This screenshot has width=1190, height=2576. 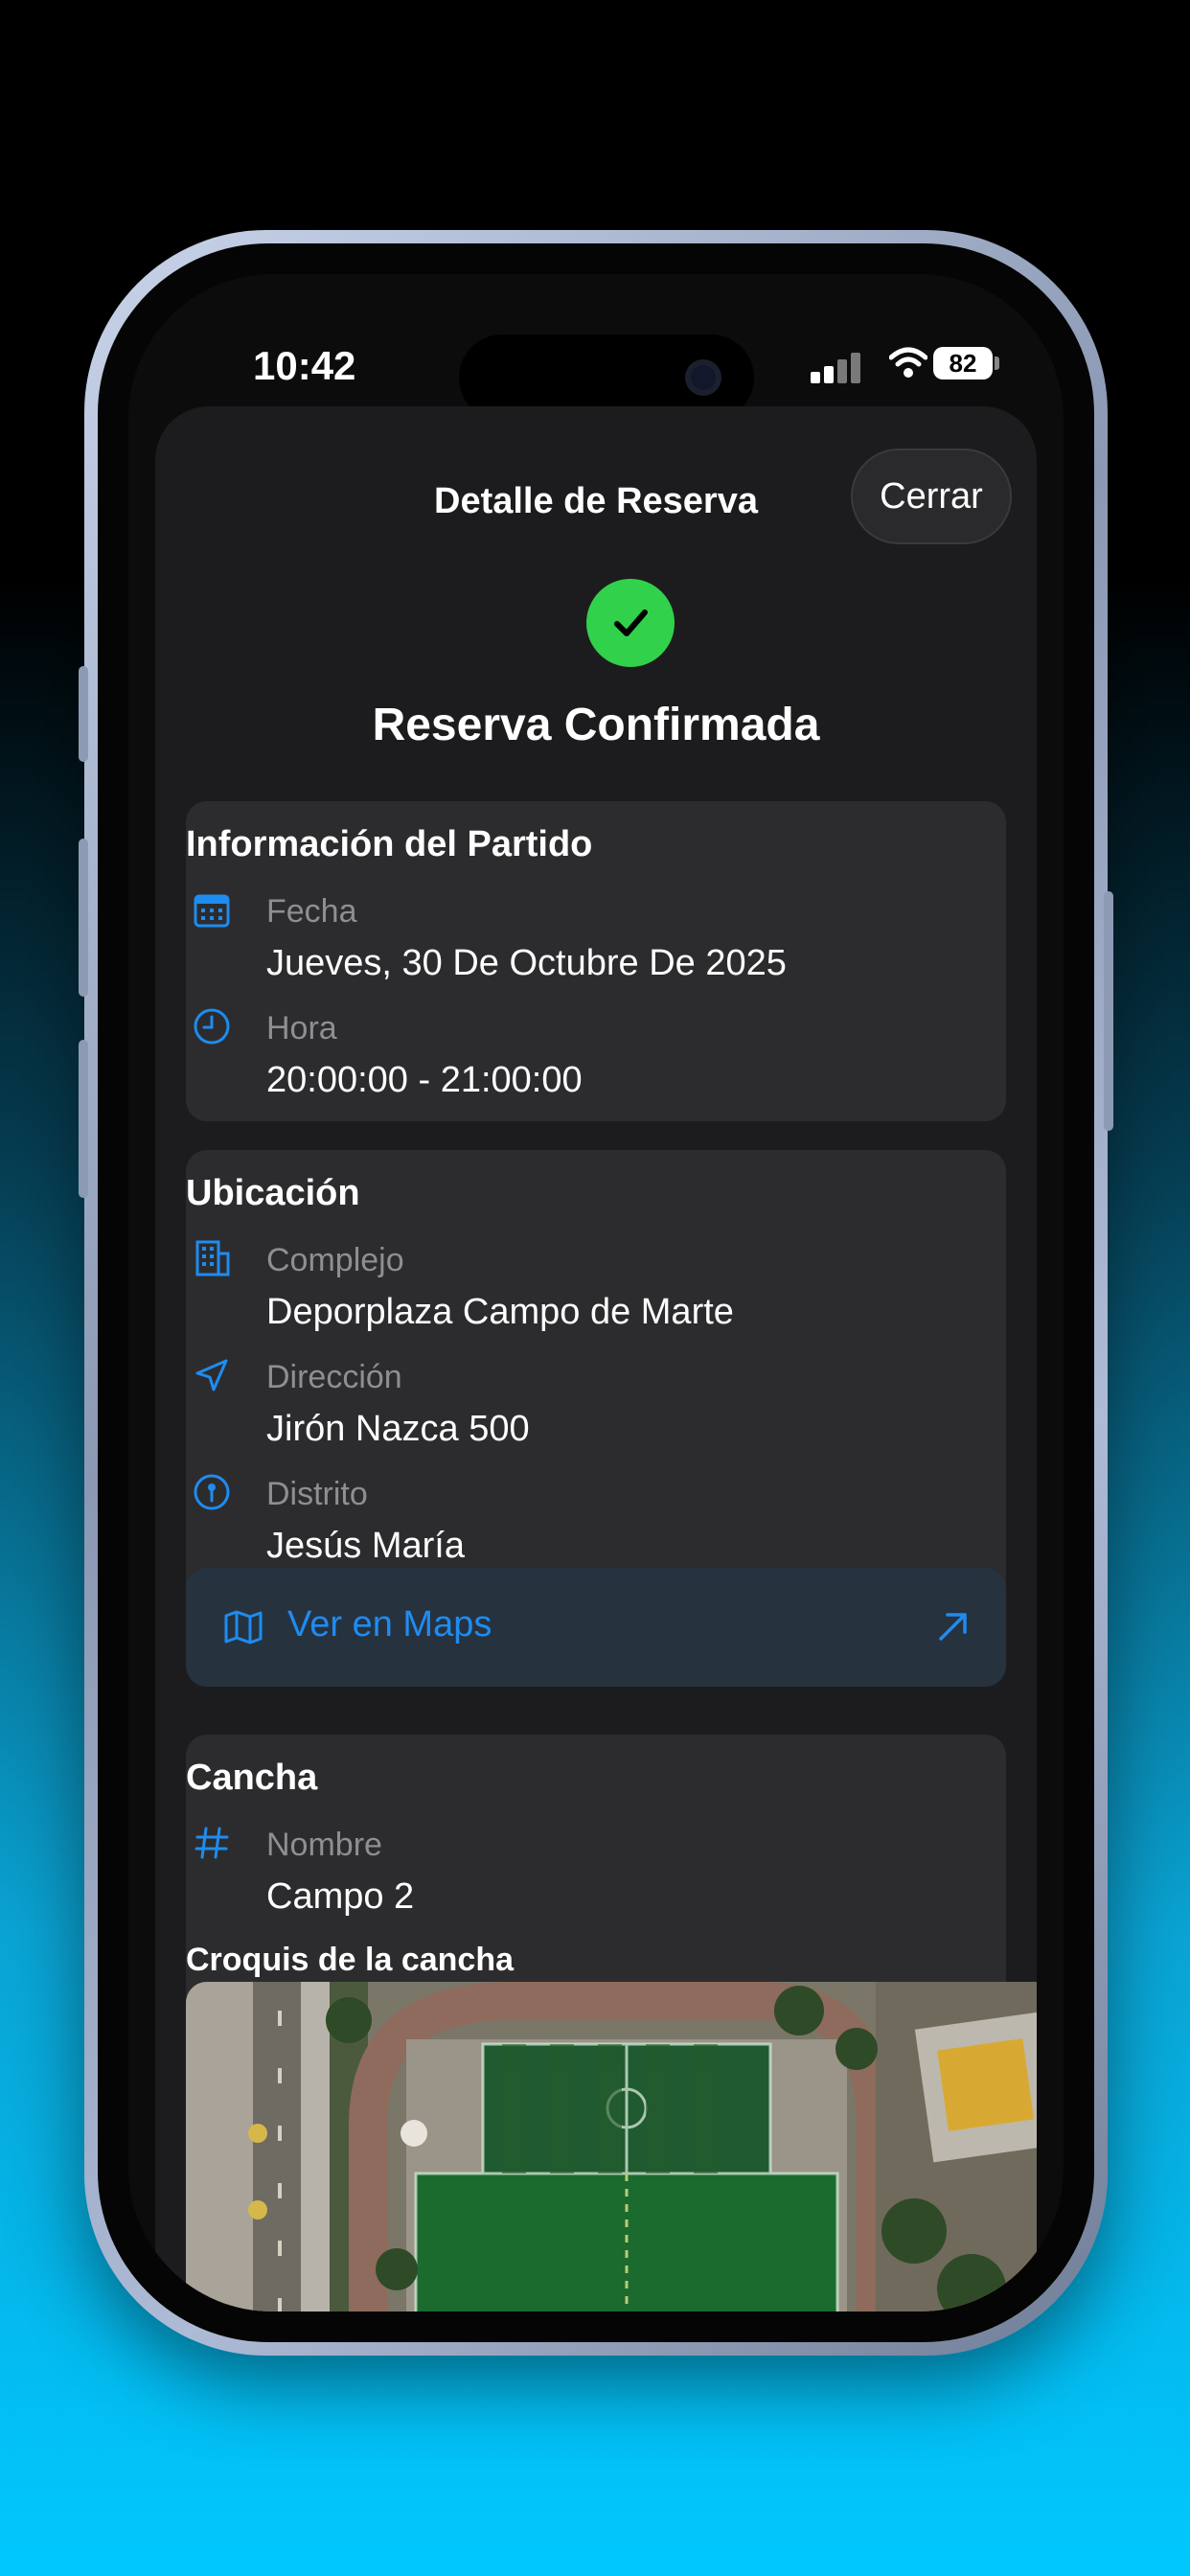 I want to click on district-label: Distrito, so click(x=317, y=1494).